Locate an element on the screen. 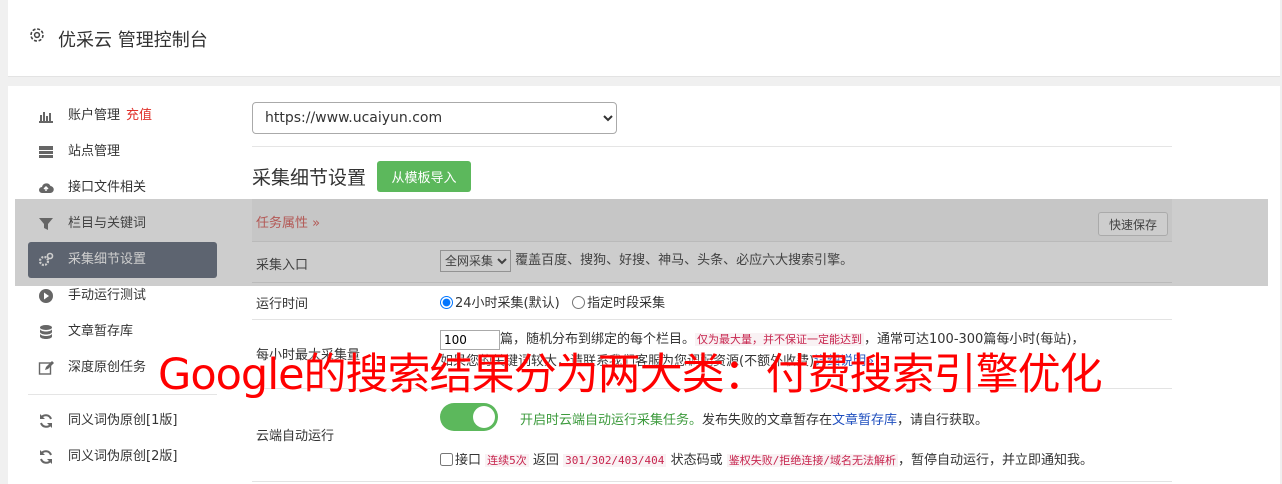  sidebar-item-synonym-v1: 同义词伪原创[1版] is located at coordinates (122, 421).